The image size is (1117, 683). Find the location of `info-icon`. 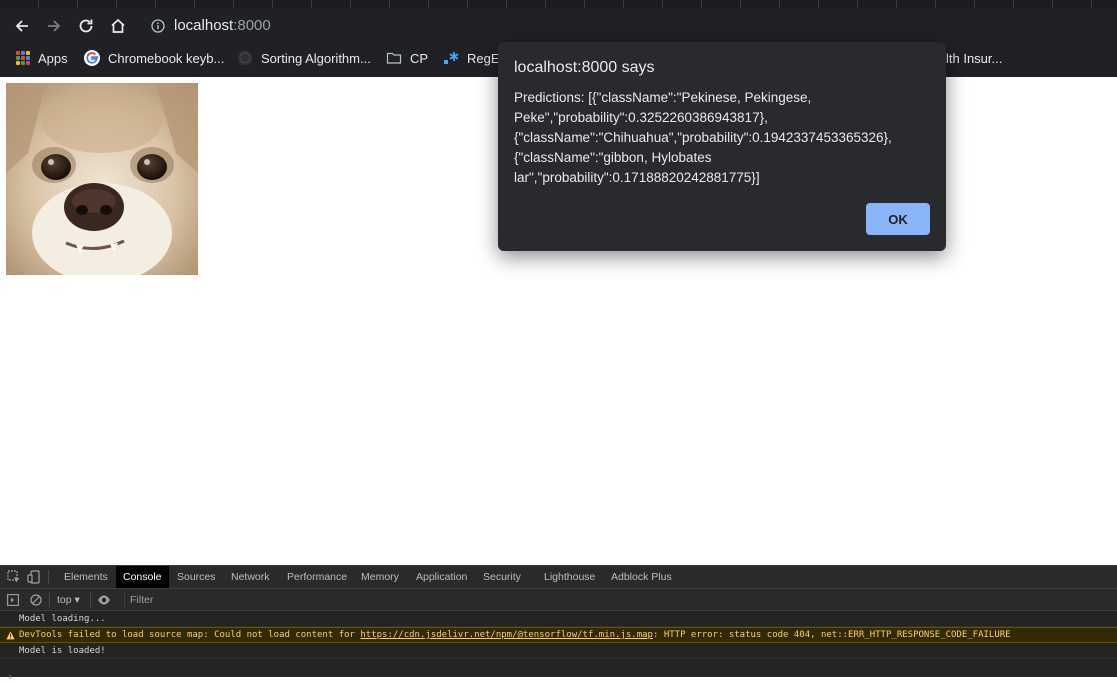

info-icon is located at coordinates (158, 26).